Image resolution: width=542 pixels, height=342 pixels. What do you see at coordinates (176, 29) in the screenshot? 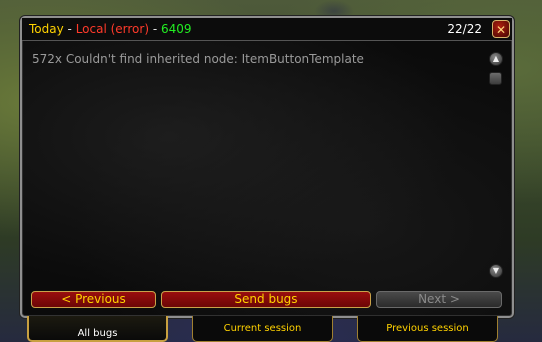
I see `title-bug-count: 6409` at bounding box center [176, 29].